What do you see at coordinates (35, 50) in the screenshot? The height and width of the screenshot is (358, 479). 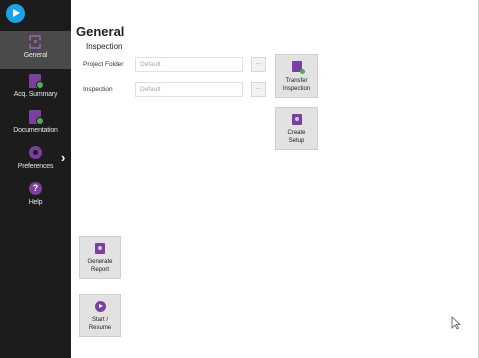 I see `sidebar-item-general: General` at bounding box center [35, 50].